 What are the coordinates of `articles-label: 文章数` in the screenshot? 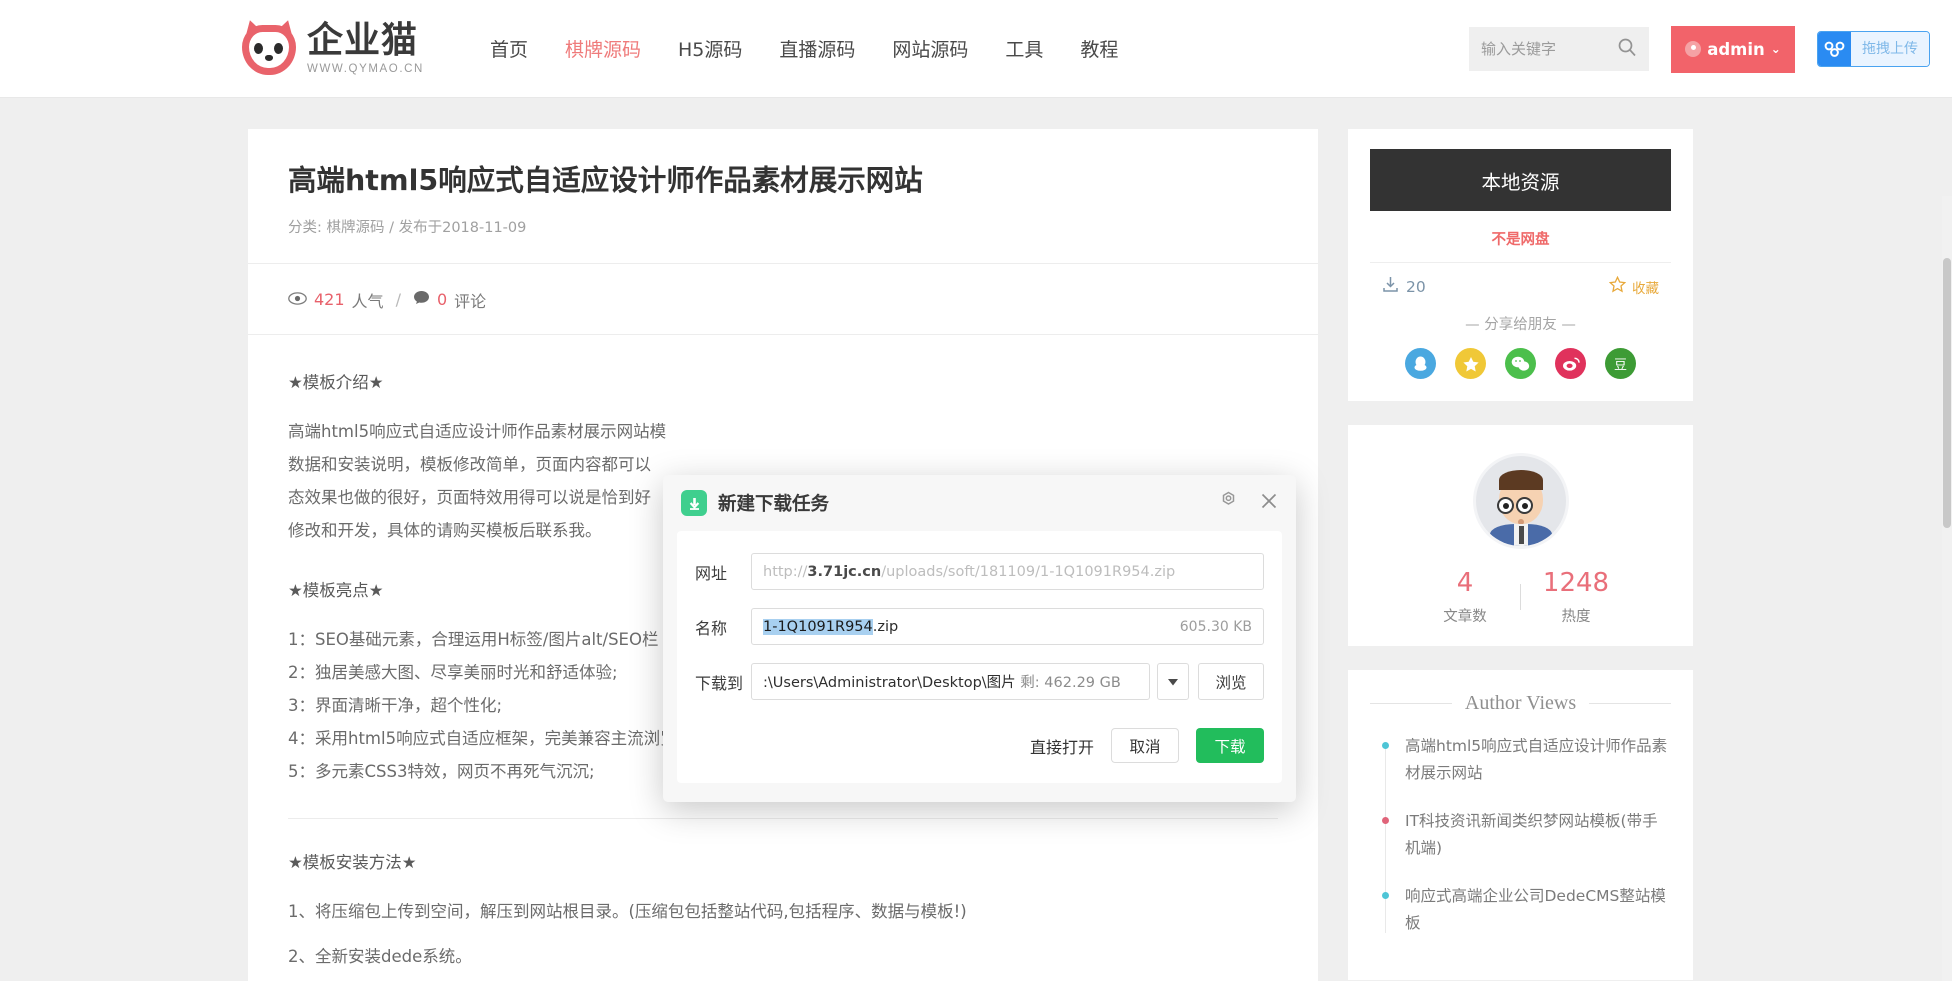 It's located at (1465, 616).